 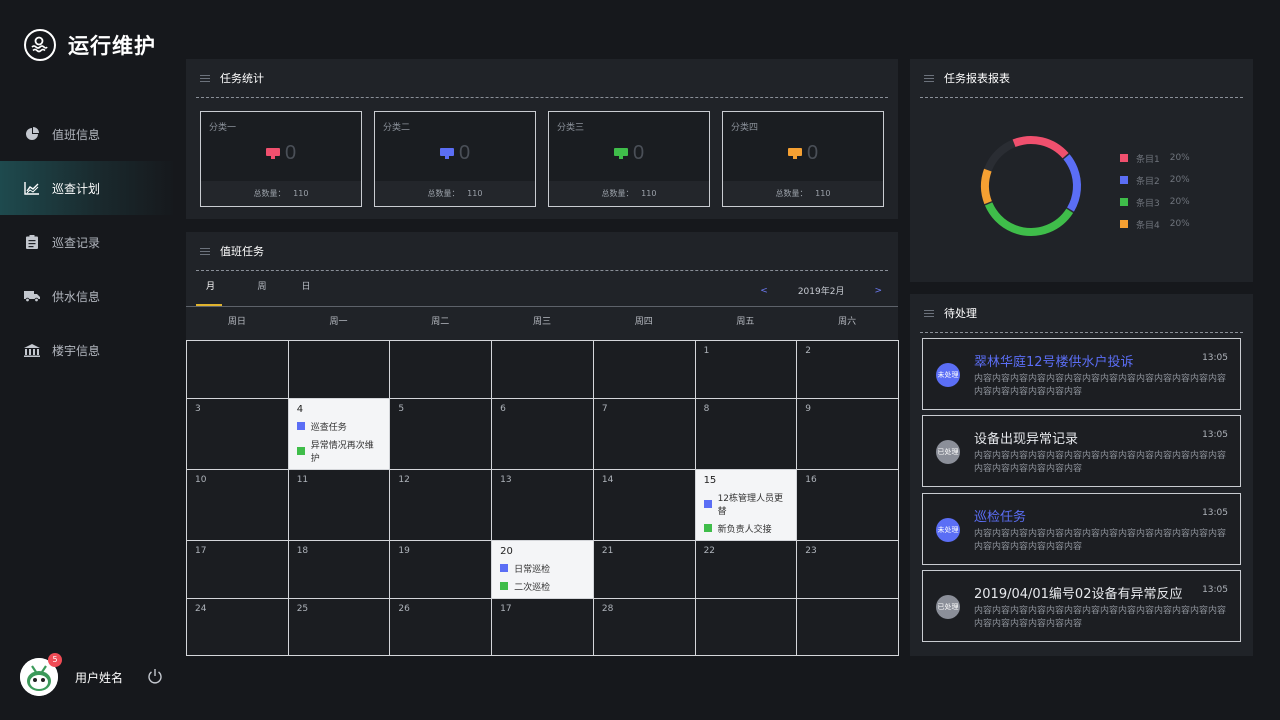 I want to click on pending-title: 设备出现异常记录, so click(x=1026, y=439).